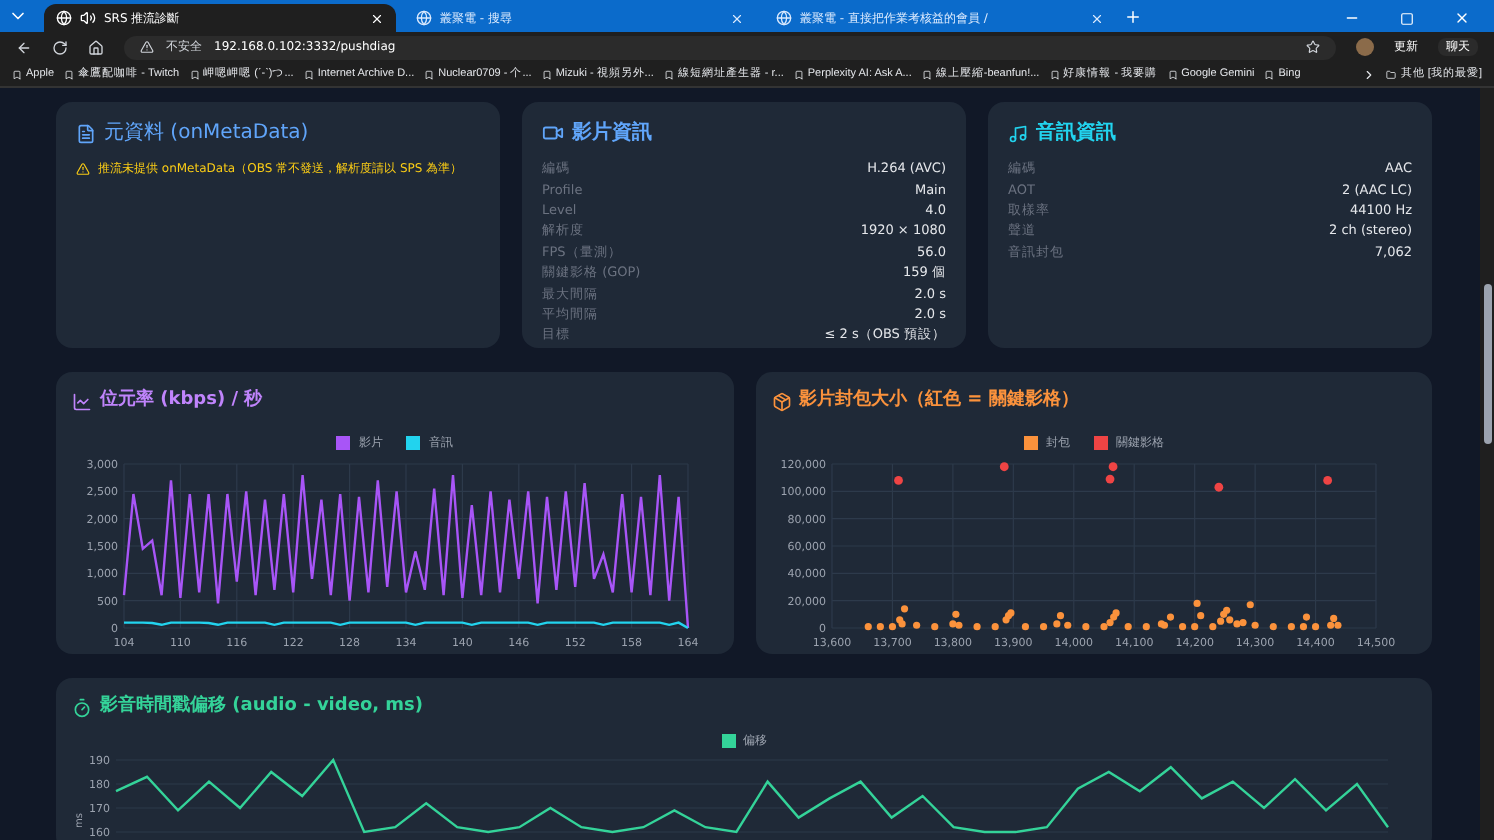 This screenshot has height=840, width=1494. Describe the element at coordinates (1369, 74) in the screenshot. I see `more-icon` at that location.